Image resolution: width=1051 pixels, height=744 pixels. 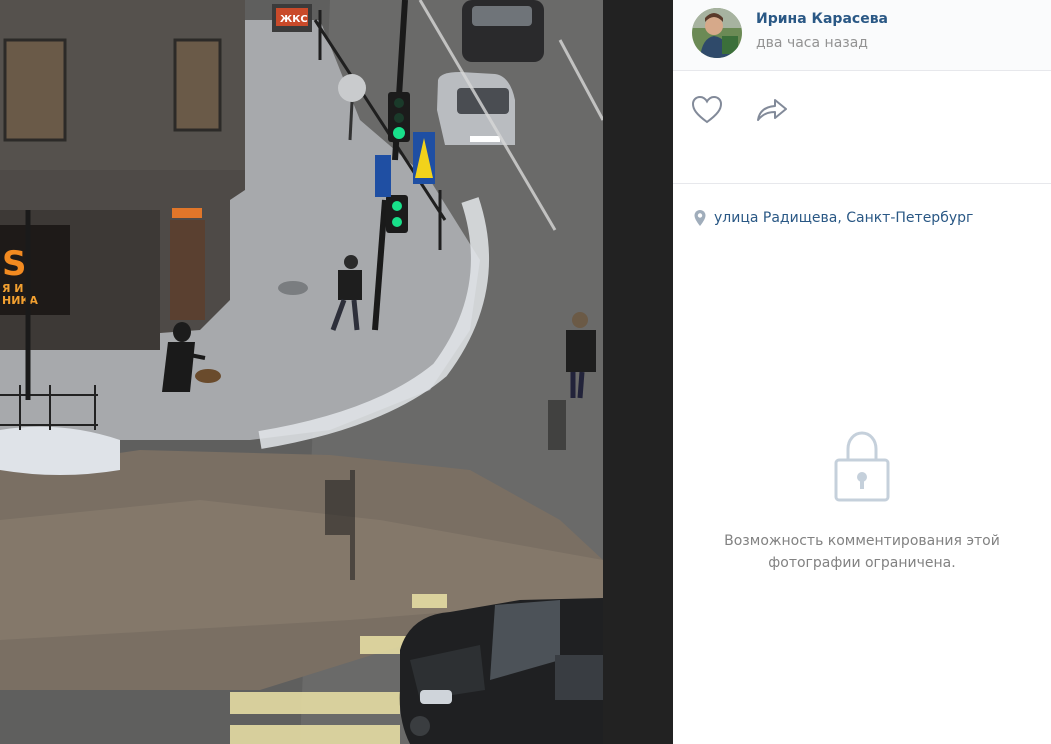 I want to click on location: улица Радищева, Санкт-Петербург, so click(x=833, y=218).